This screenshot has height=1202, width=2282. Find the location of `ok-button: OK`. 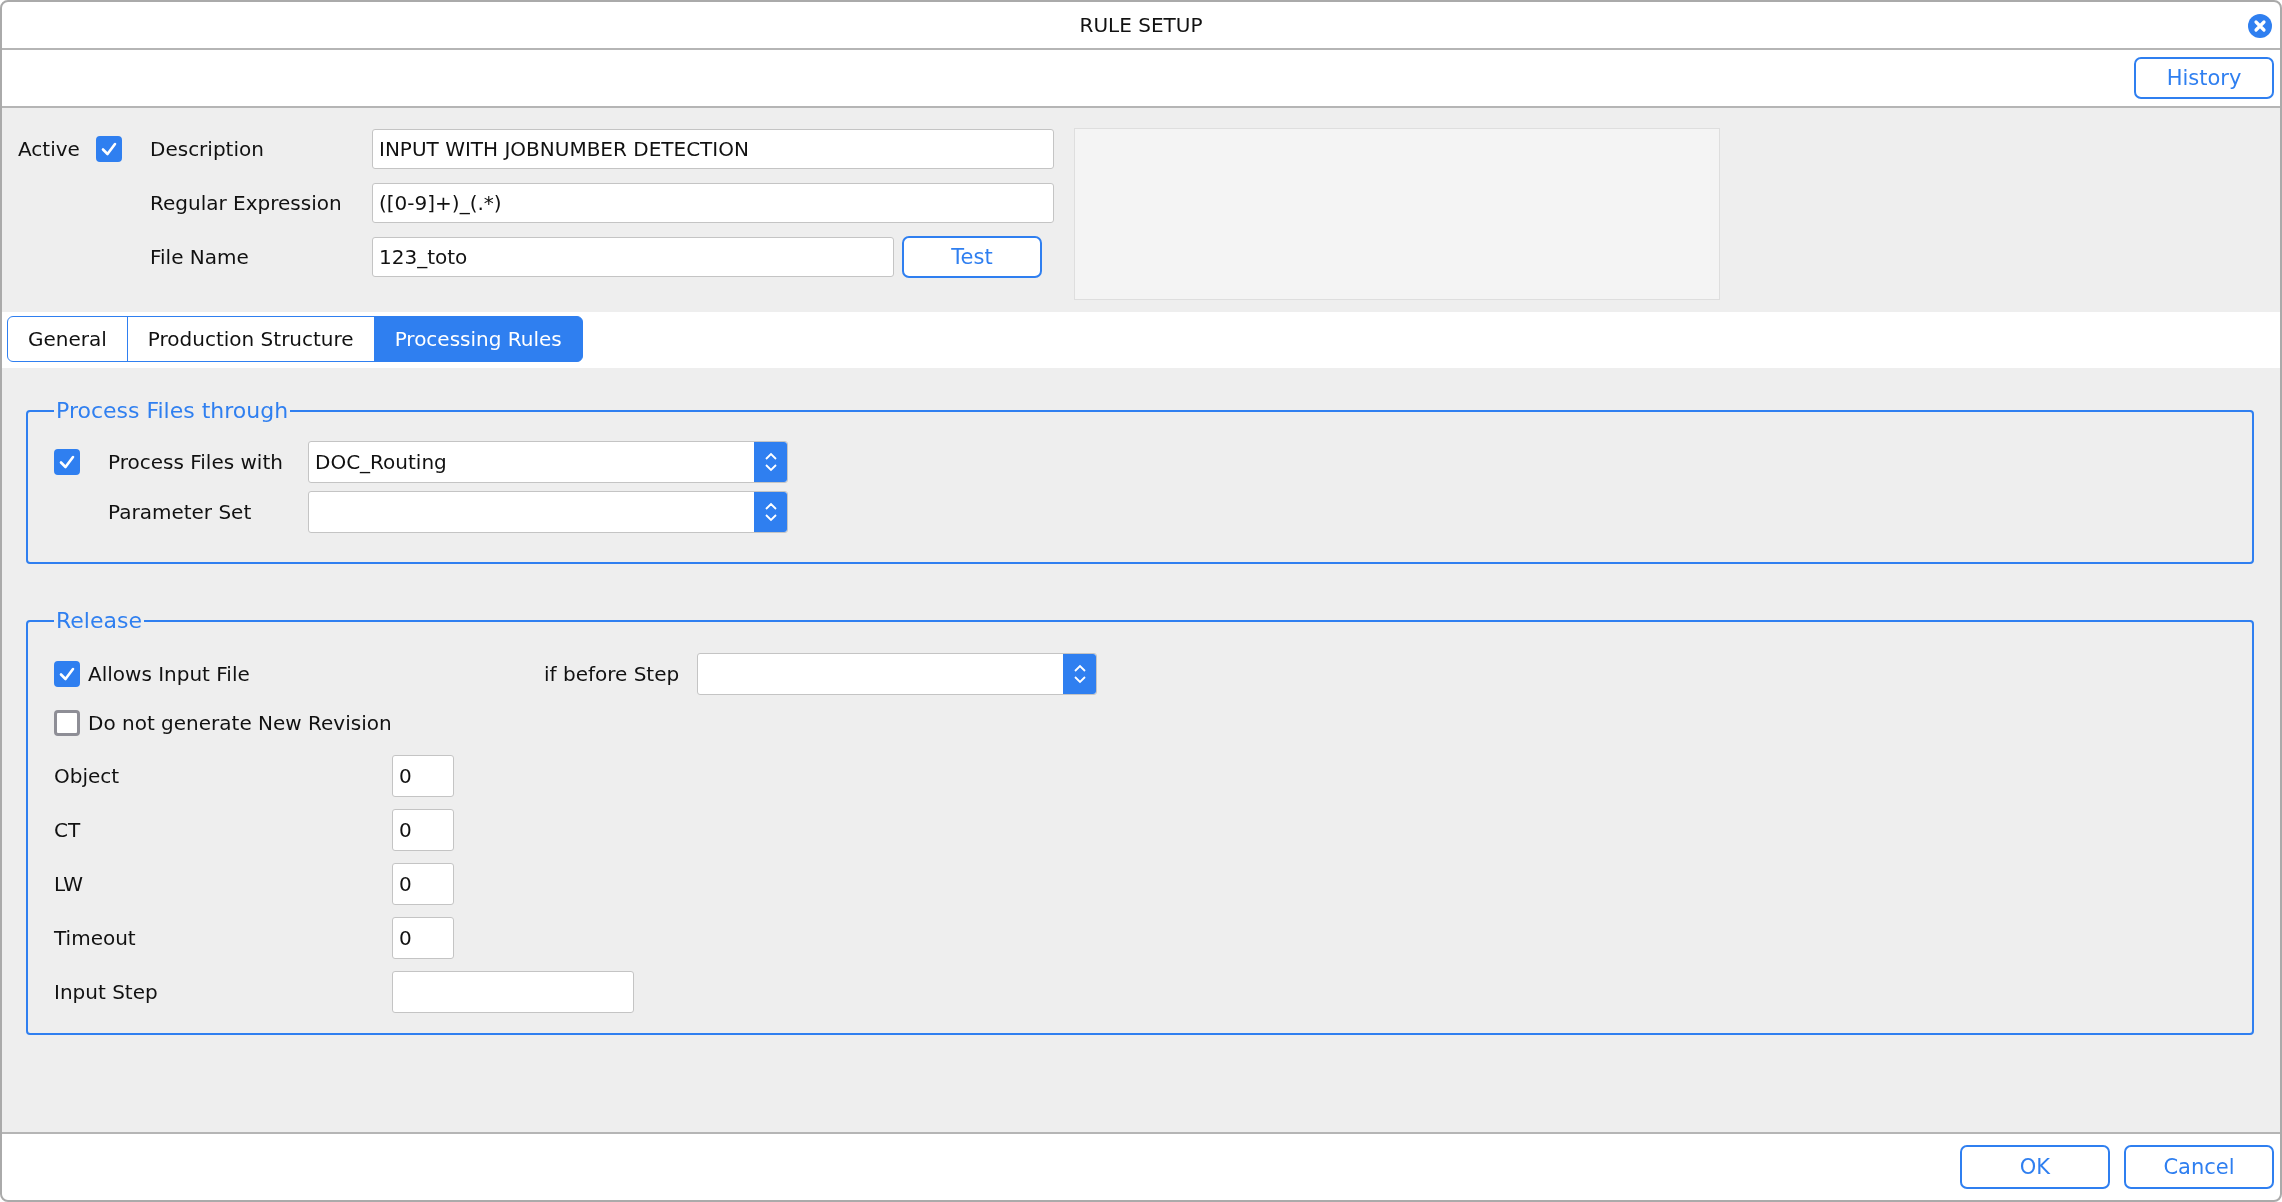

ok-button: OK is located at coordinates (2035, 1167).